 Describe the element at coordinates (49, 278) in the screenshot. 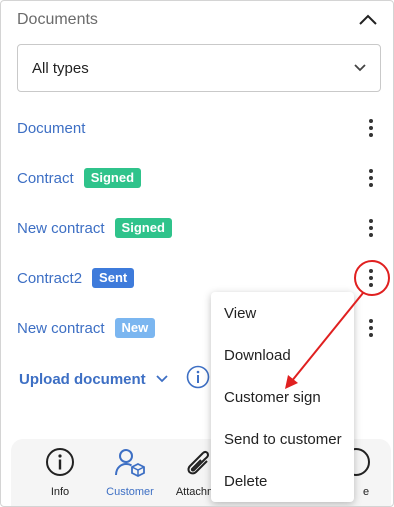

I see `document-name: Contract2` at that location.